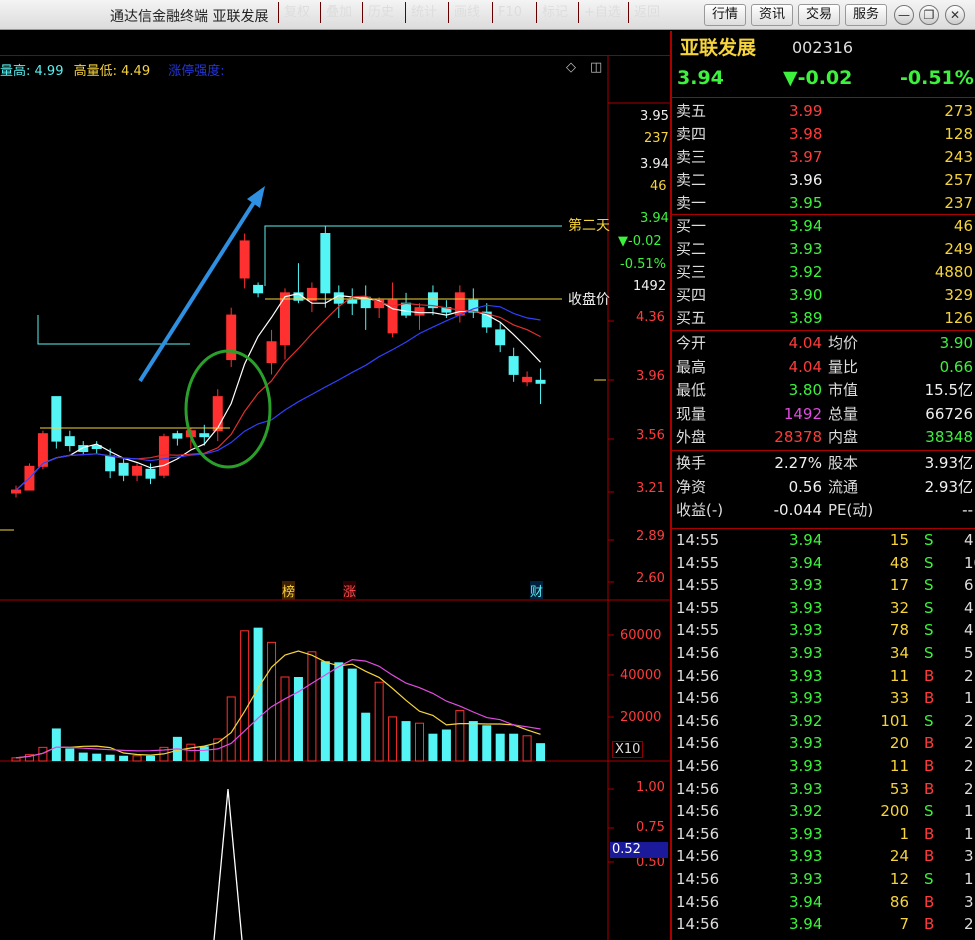  What do you see at coordinates (423, 12) in the screenshot?
I see `toolbar-statistics: 统计` at bounding box center [423, 12].